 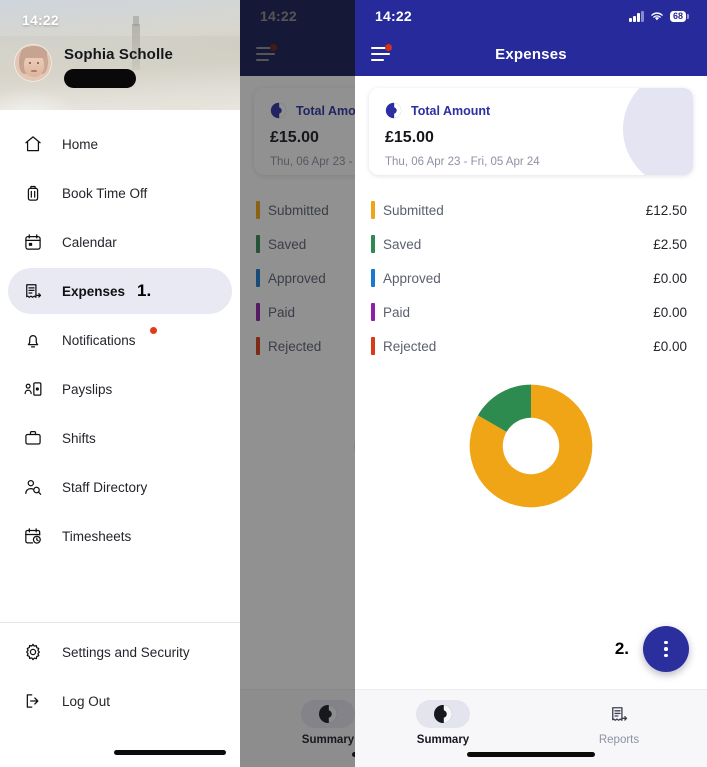 I want to click on sidebar-item-staff-directory: Staff Directory, so click(x=120, y=487).